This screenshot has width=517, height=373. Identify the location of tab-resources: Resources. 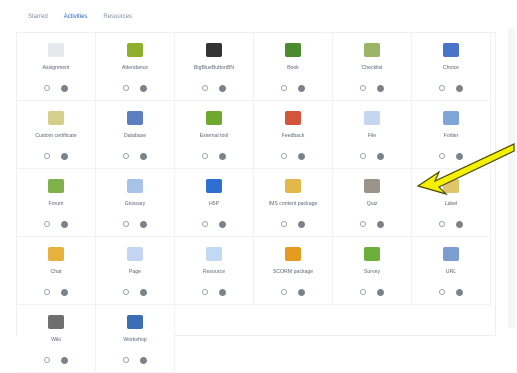
(117, 23).